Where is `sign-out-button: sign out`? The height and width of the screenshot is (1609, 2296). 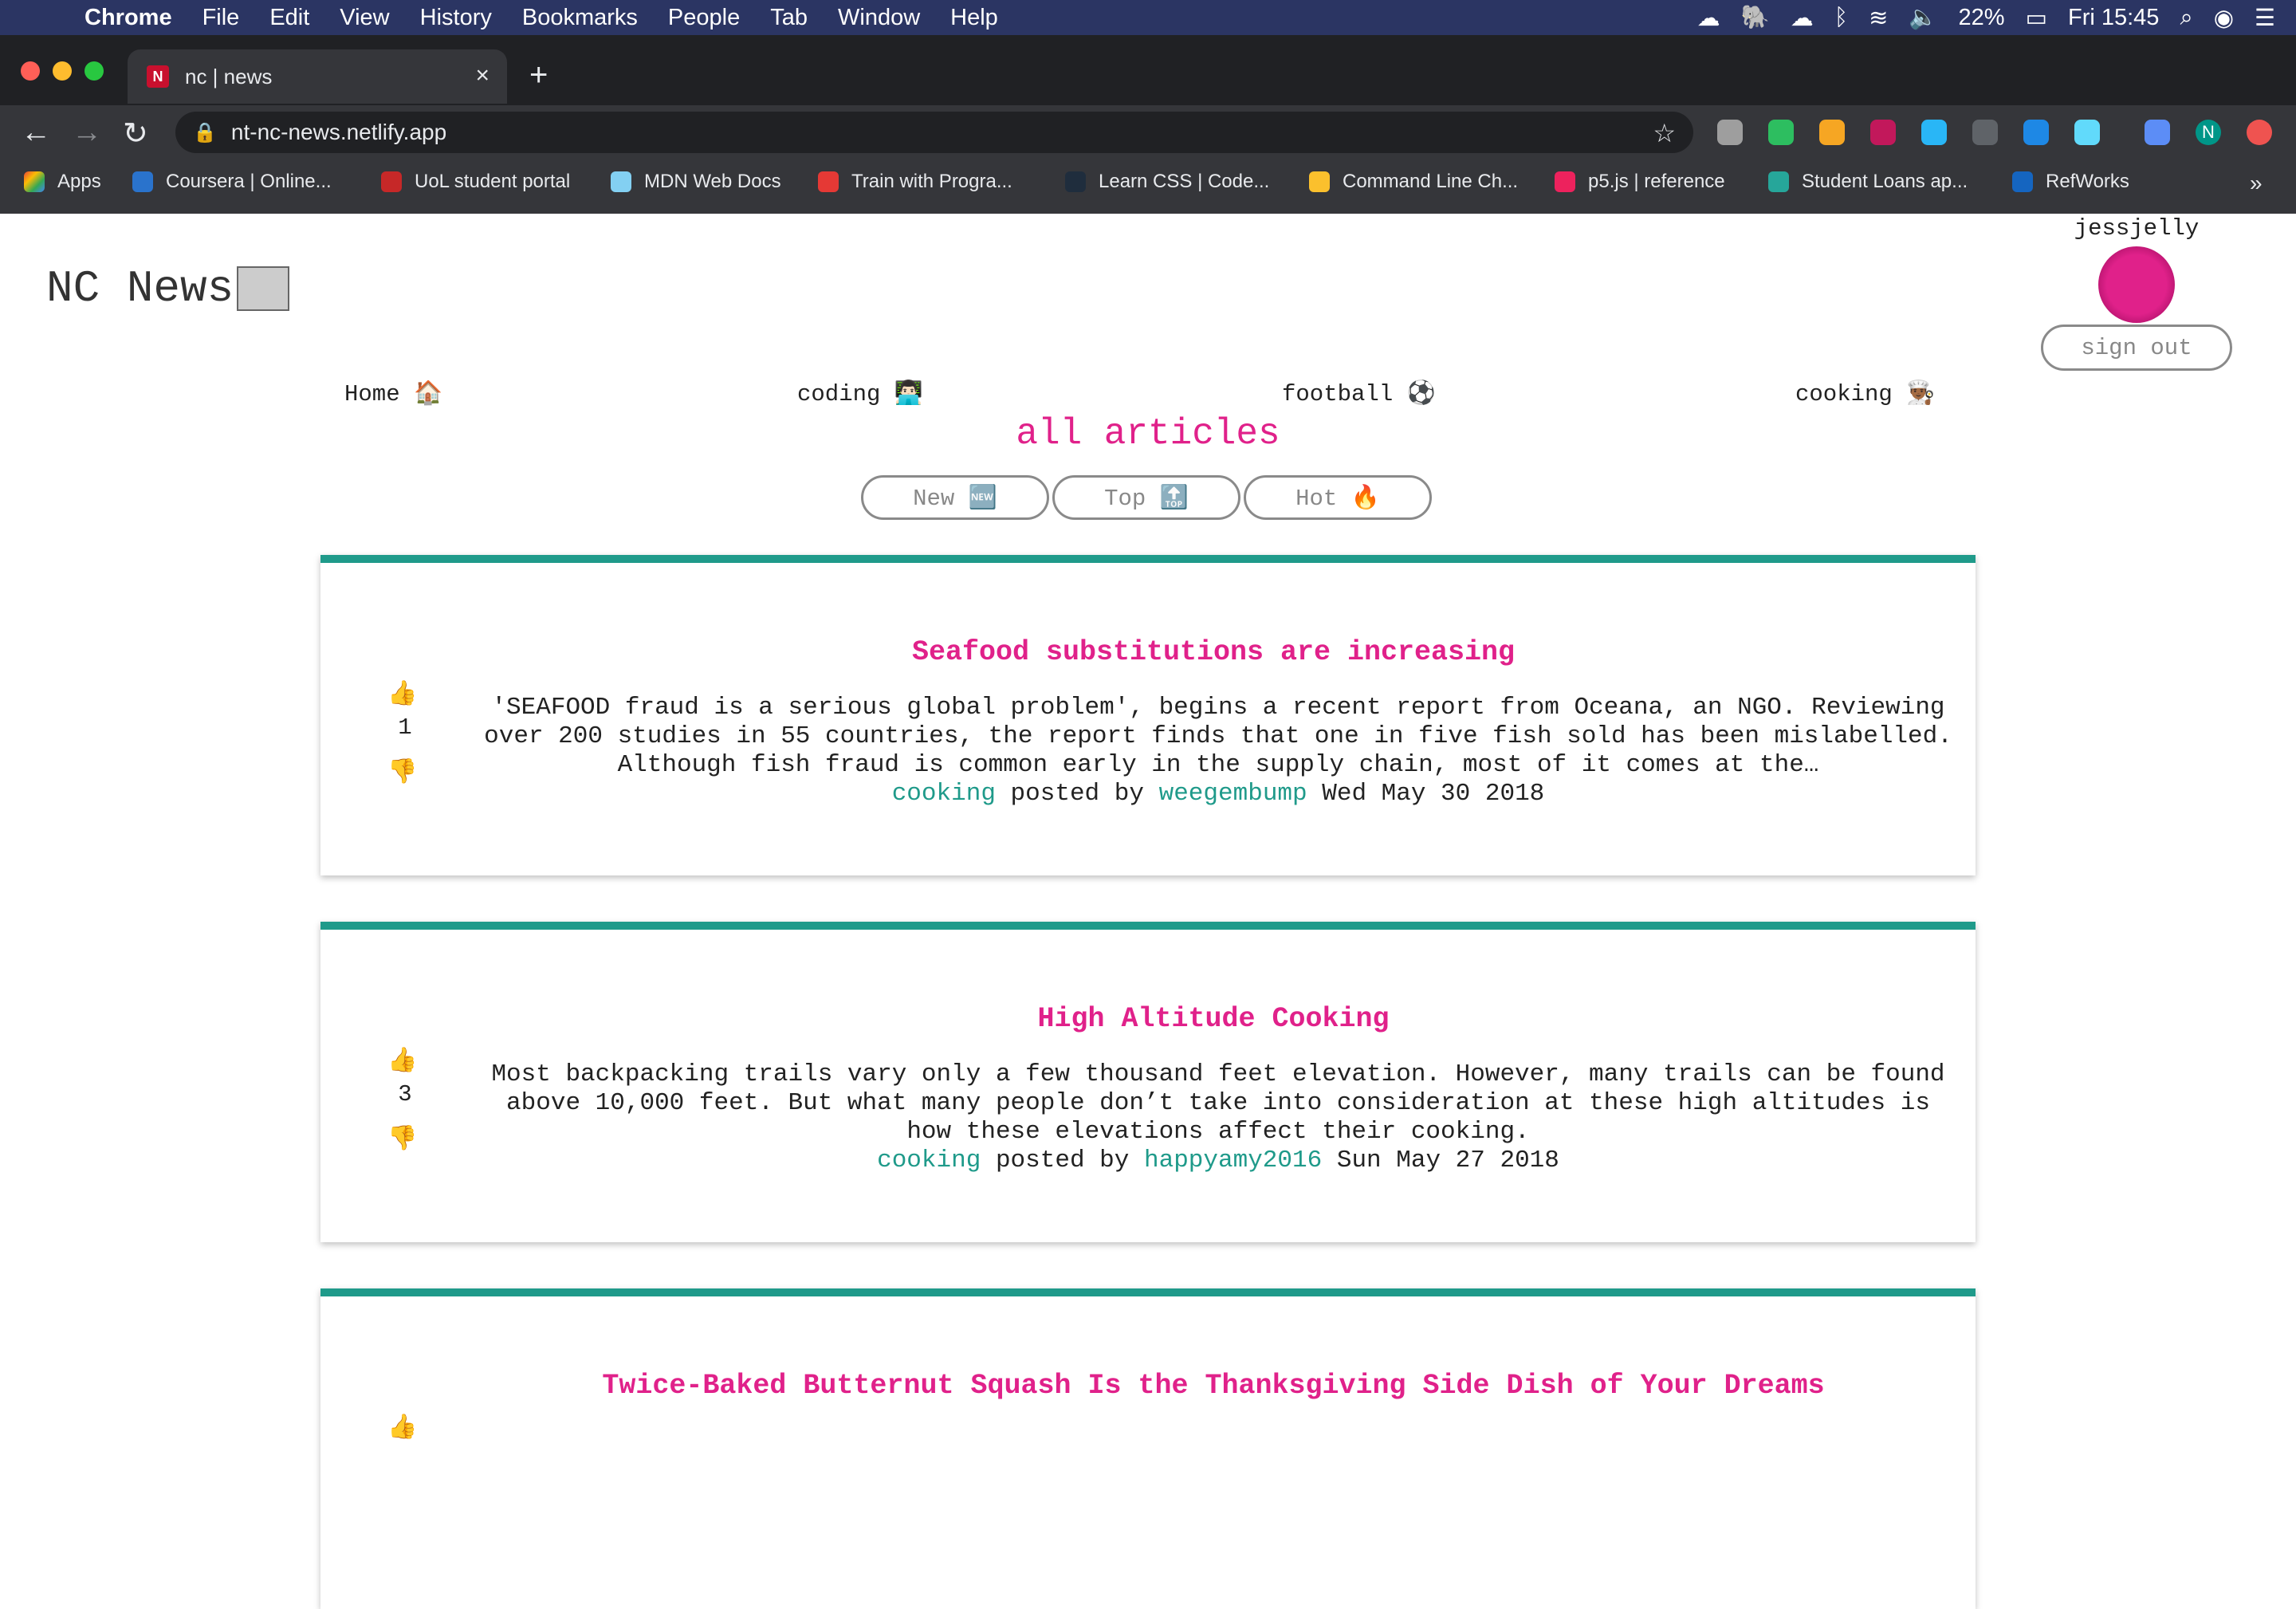 sign-out-button: sign out is located at coordinates (2136, 348).